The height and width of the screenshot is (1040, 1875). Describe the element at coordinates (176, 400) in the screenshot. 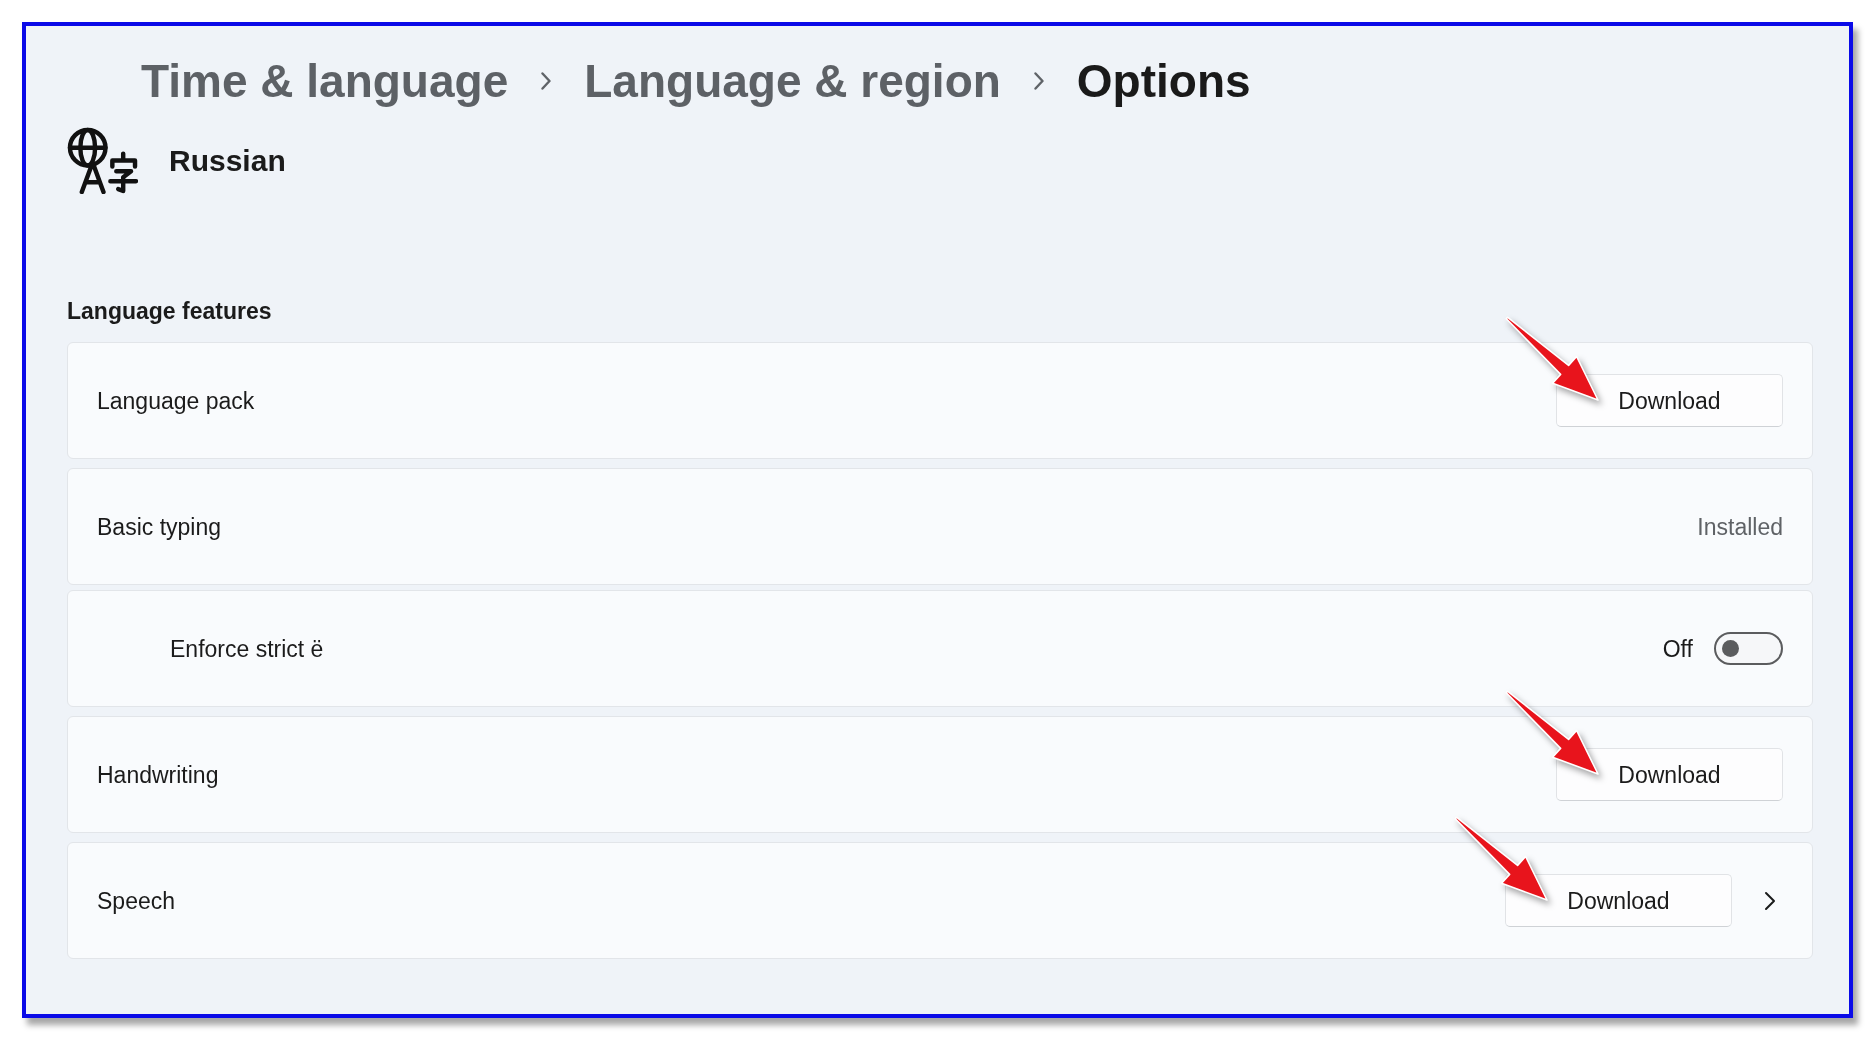

I see `setting-label: Language pack` at that location.